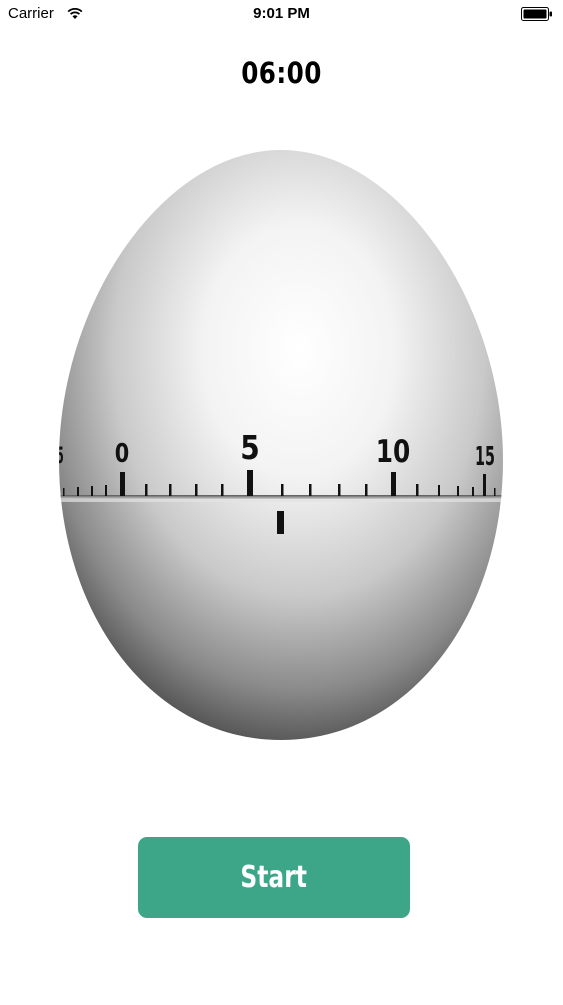 This screenshot has height=1005, width=563. Describe the element at coordinates (280, 522) in the screenshot. I see `indicator-mark` at that location.